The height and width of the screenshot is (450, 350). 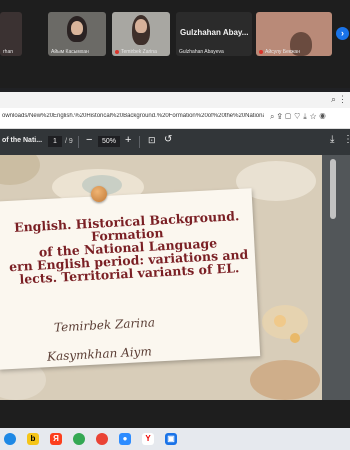 What do you see at coordinates (168, 139) in the screenshot?
I see `rotate-icon: ↺` at bounding box center [168, 139].